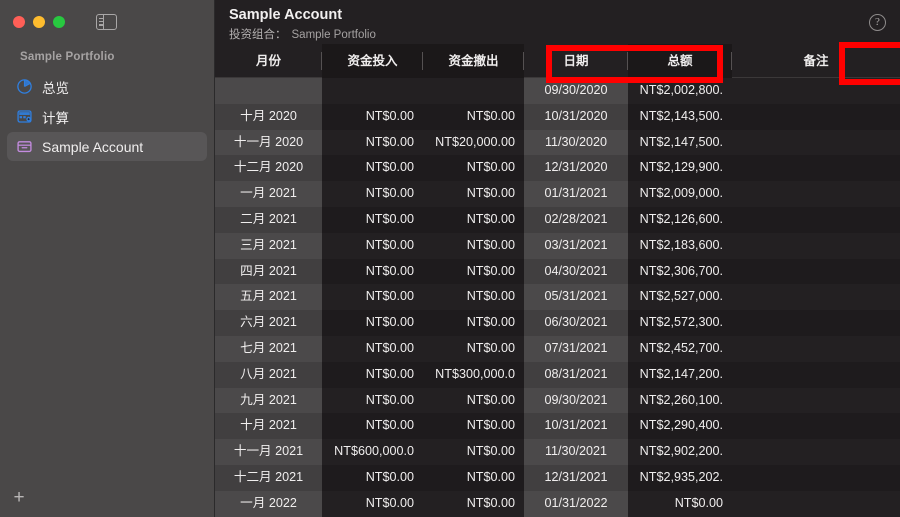 The height and width of the screenshot is (517, 900). What do you see at coordinates (680, 400) in the screenshot?
I see `cell-total: NT$2,260,100.` at bounding box center [680, 400].